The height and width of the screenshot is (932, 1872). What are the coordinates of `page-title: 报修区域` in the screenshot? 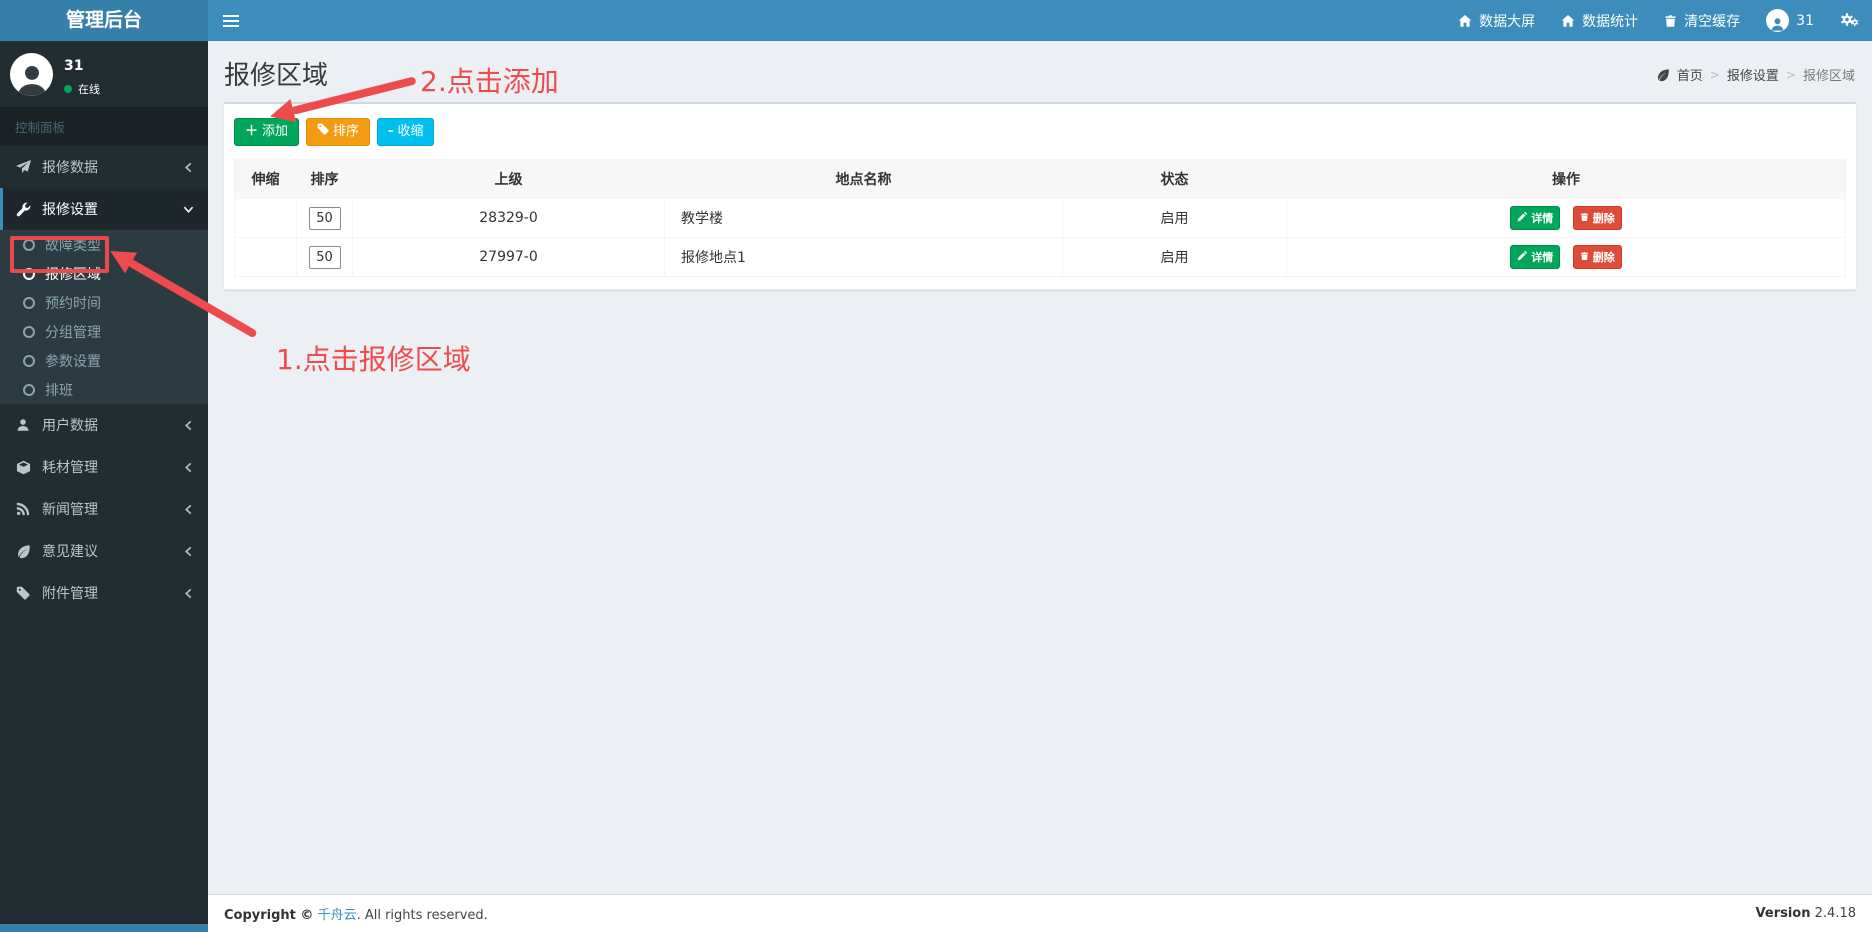 It's located at (276, 76).